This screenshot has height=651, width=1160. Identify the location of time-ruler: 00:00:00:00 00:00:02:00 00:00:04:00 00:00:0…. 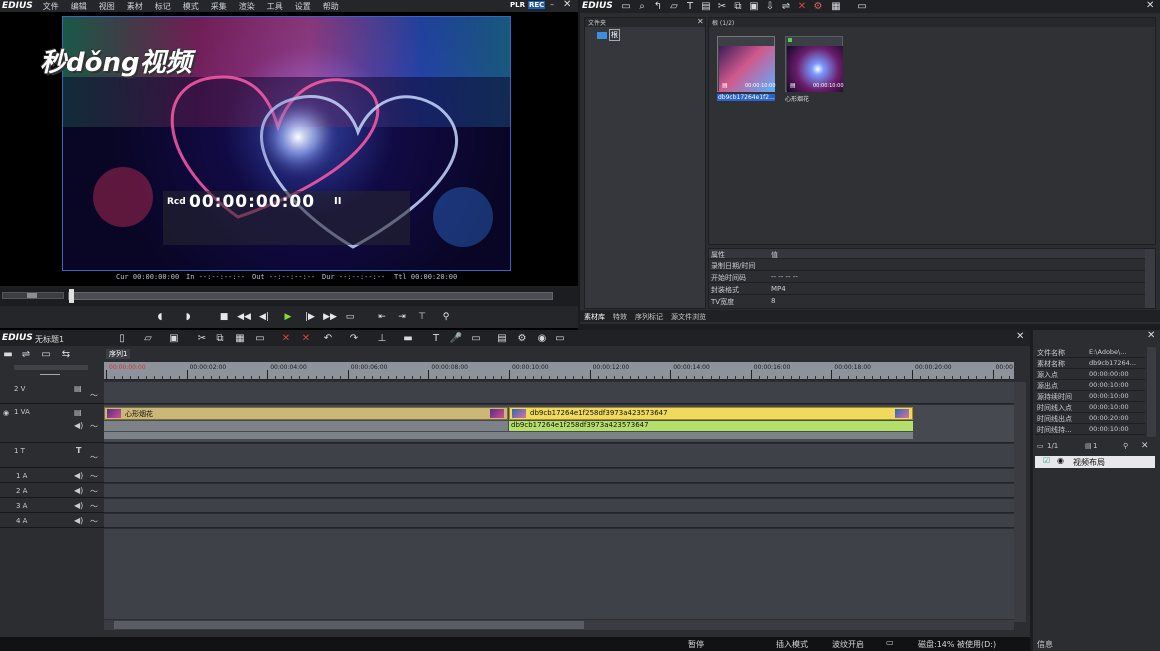
(559, 371).